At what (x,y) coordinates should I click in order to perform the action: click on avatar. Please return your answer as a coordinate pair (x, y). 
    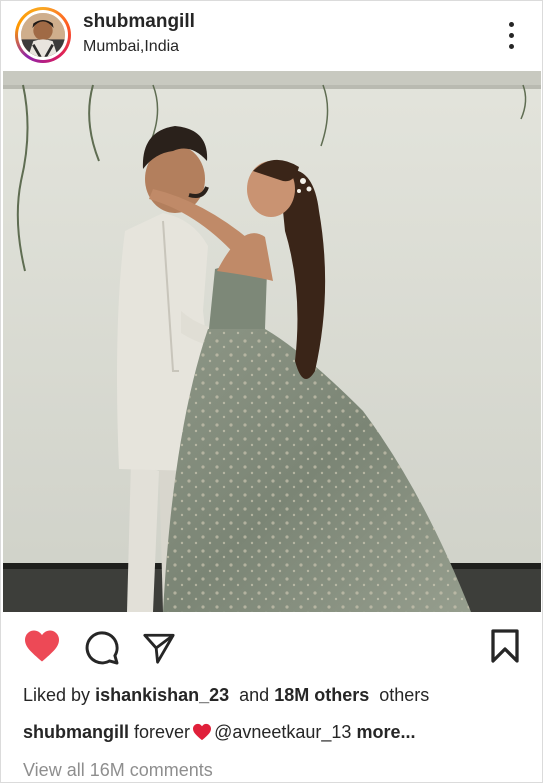
    Looking at the image, I should click on (43, 35).